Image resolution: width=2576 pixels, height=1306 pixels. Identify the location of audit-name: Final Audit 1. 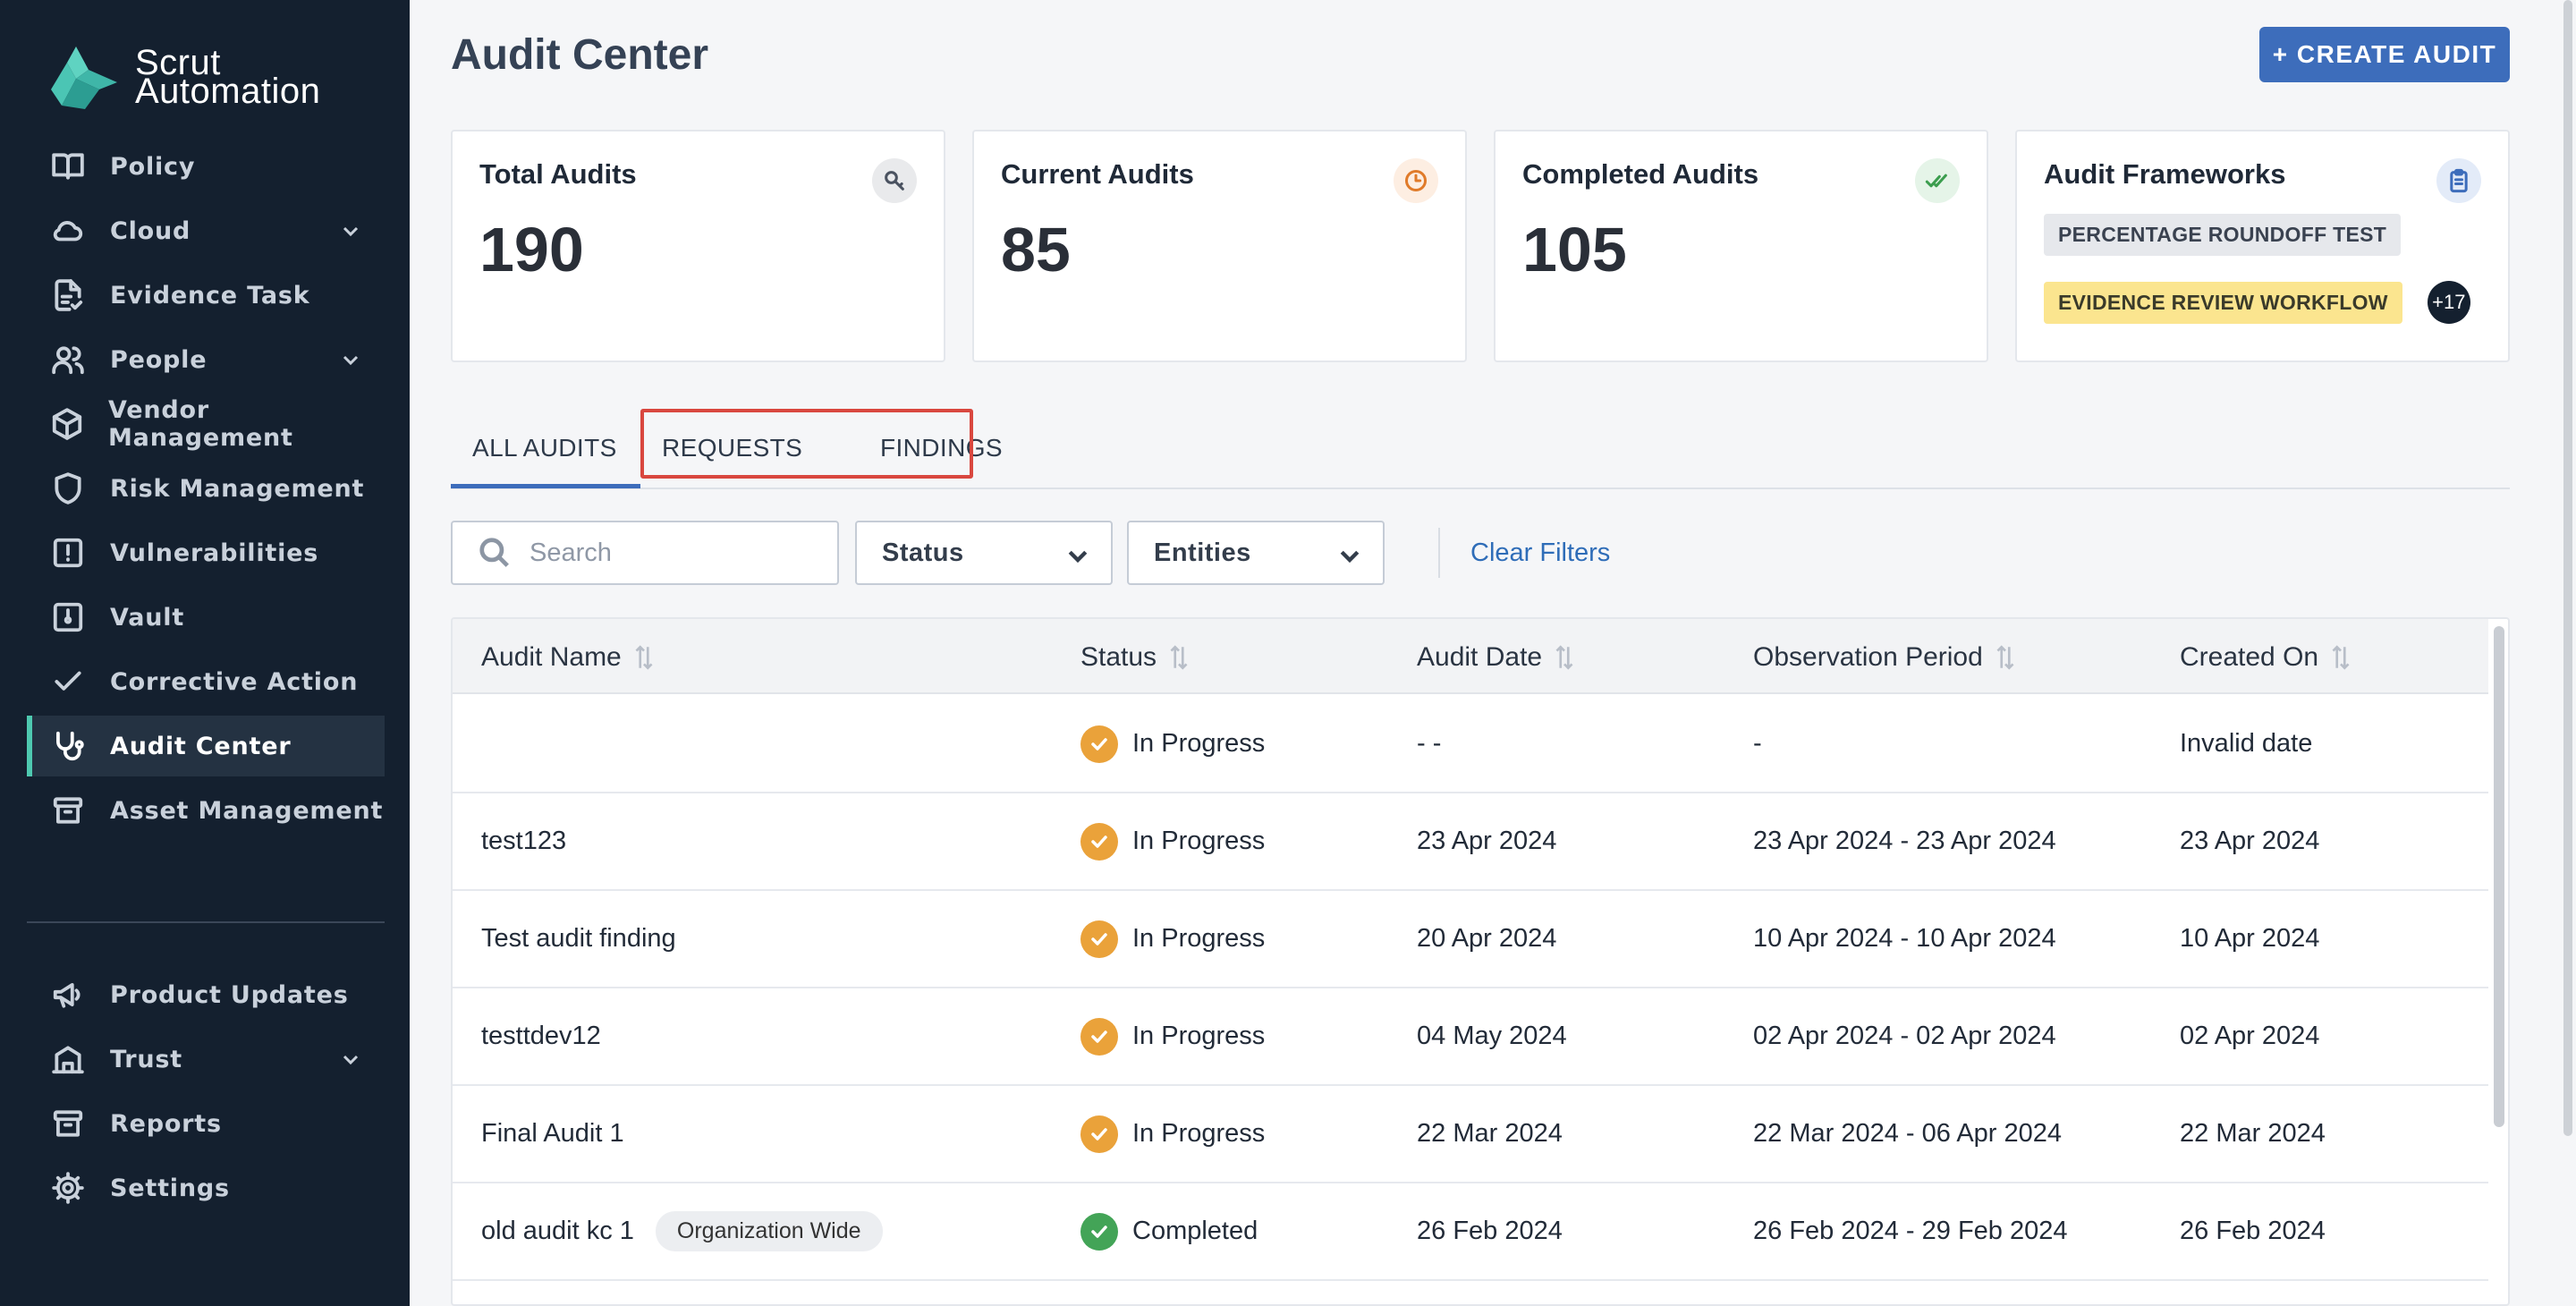
(552, 1134).